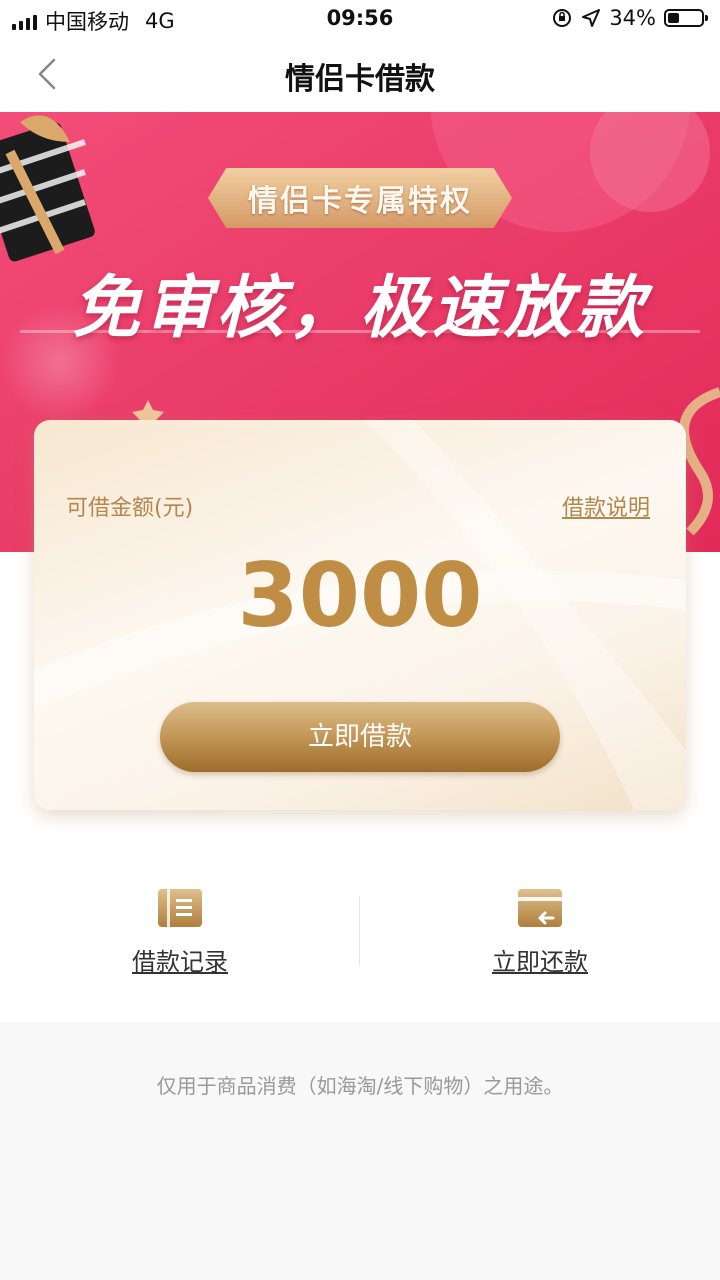 The image size is (720, 1280). Describe the element at coordinates (606, 506) in the screenshot. I see `loan-info-link: 借款说明` at that location.